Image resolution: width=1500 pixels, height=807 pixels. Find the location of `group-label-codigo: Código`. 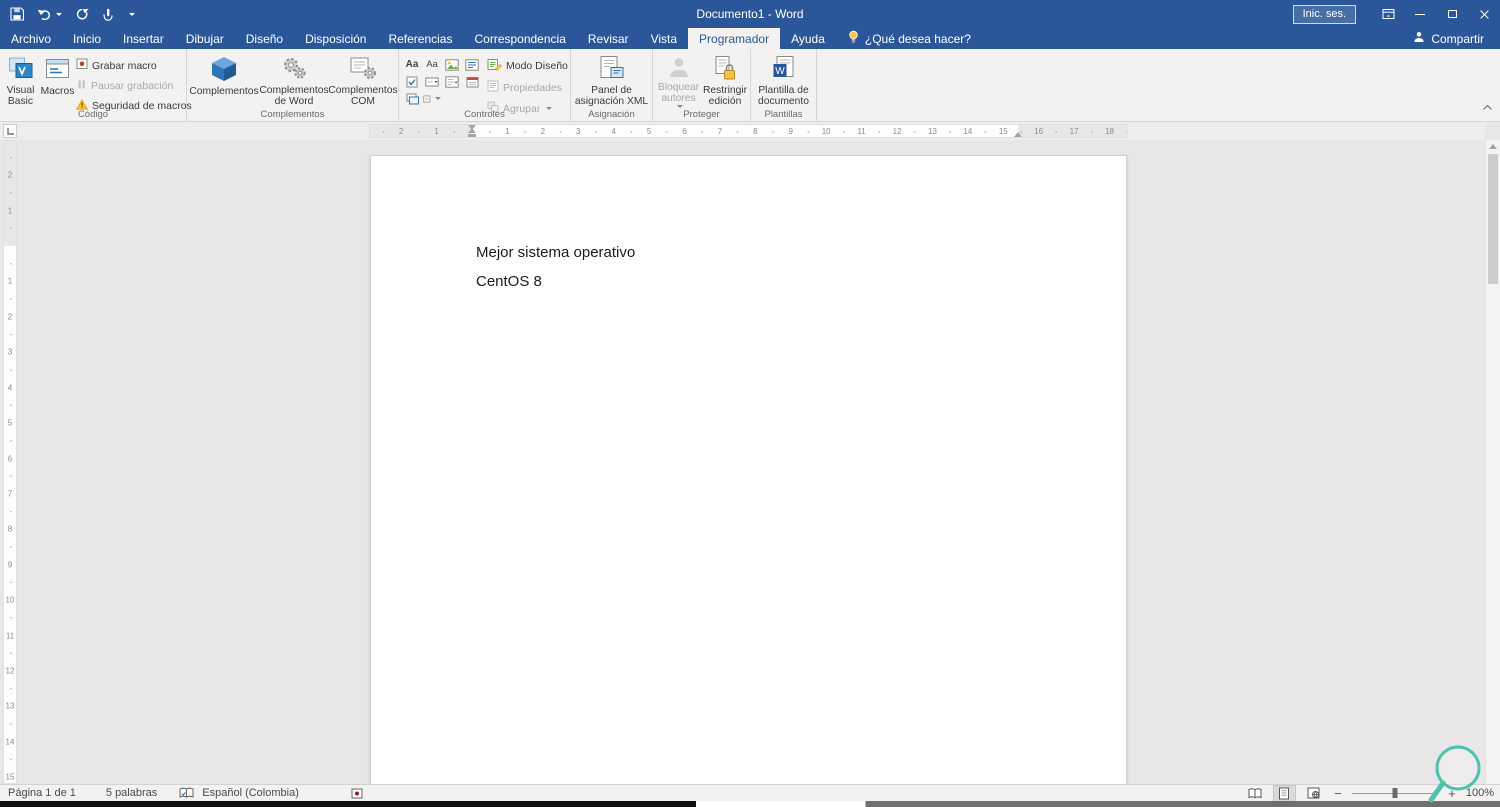

group-label-codigo: Código is located at coordinates (93, 114).